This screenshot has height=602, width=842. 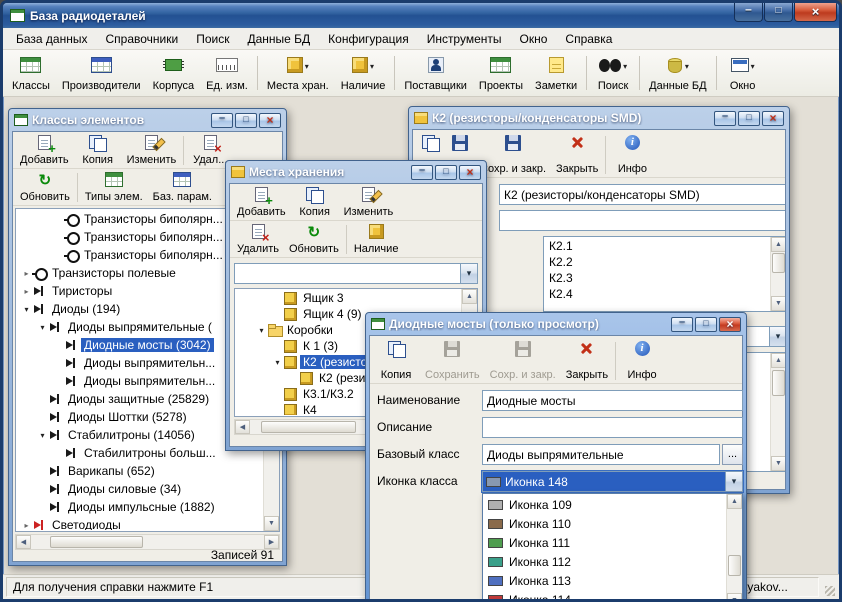 I want to click on icon-class-combo: Иконка 148, so click(x=612, y=481).